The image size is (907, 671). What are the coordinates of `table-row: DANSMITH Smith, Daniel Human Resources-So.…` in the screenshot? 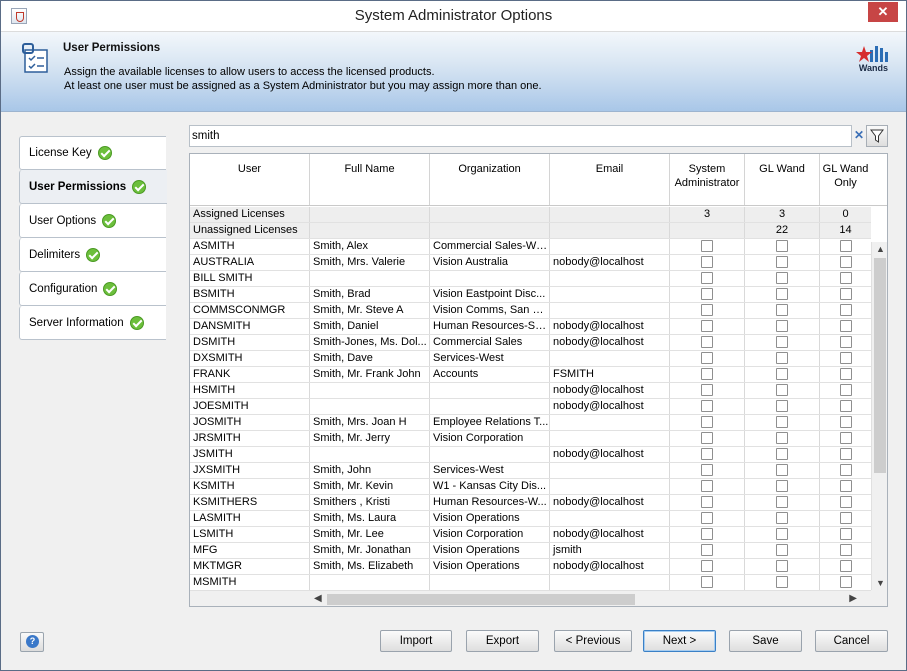 It's located at (530, 327).